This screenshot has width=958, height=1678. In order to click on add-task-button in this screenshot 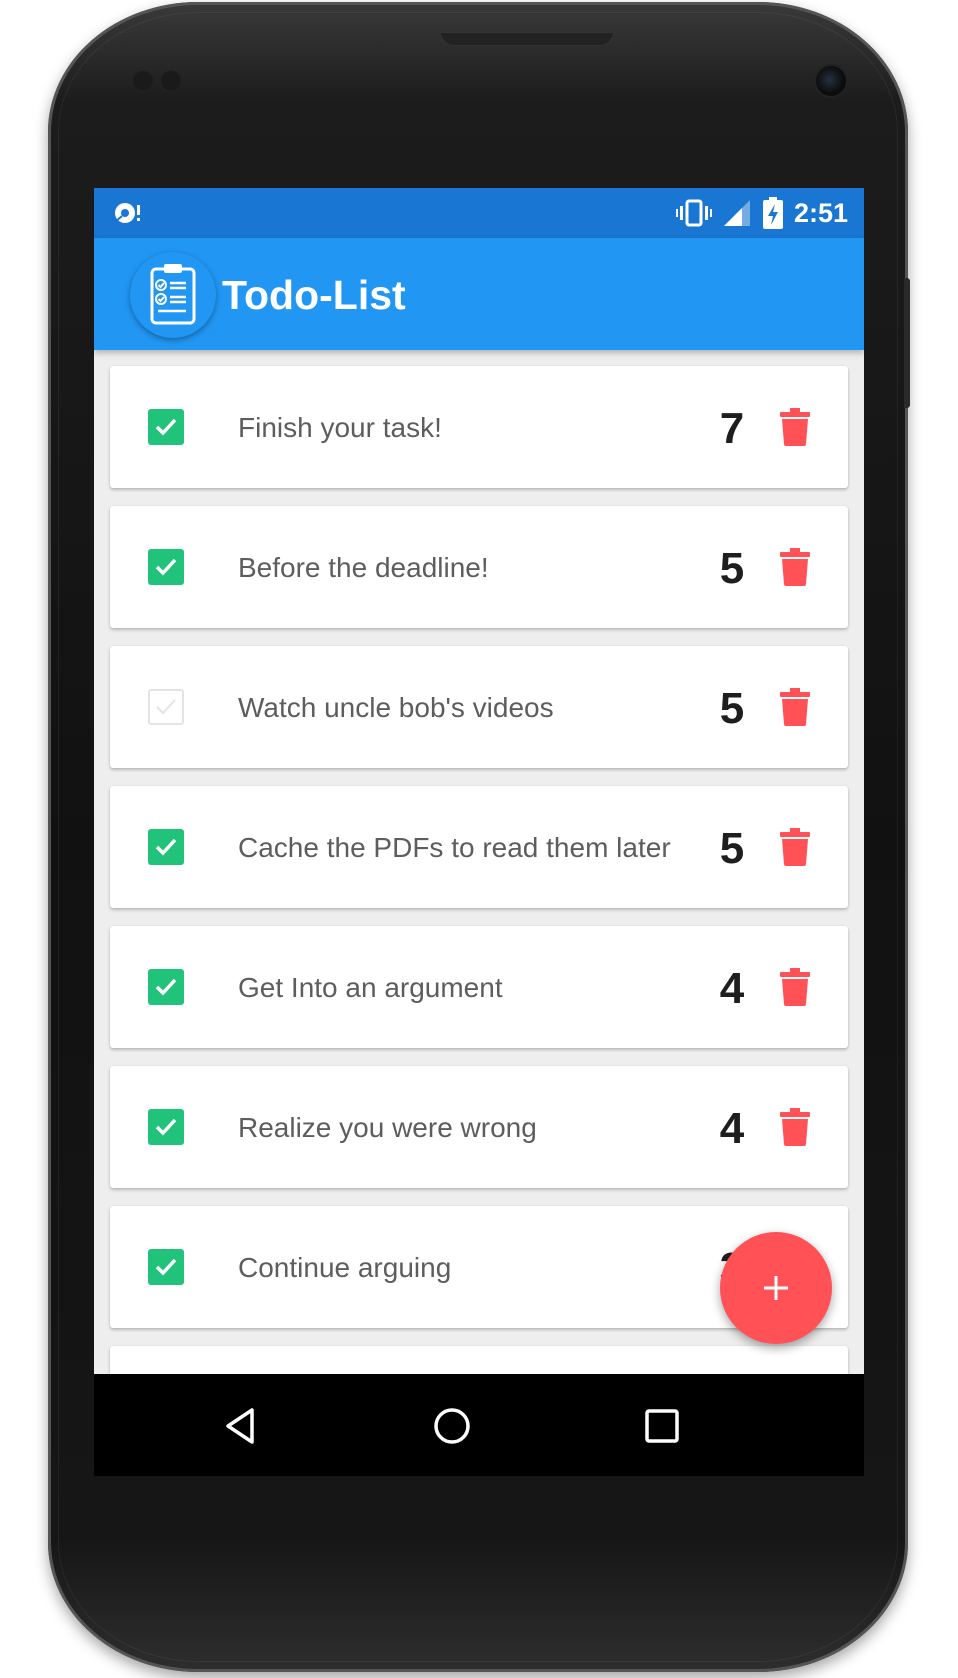, I will do `click(776, 1288)`.